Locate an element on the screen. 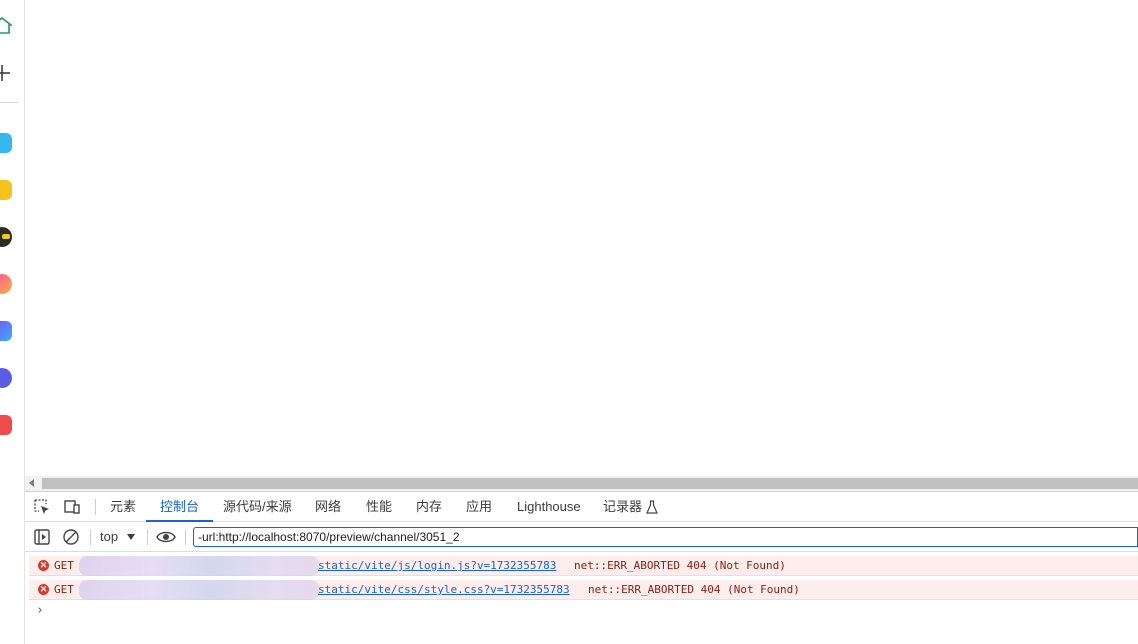 The width and height of the screenshot is (1138, 644). tabbar-divider is located at coordinates (95, 507).